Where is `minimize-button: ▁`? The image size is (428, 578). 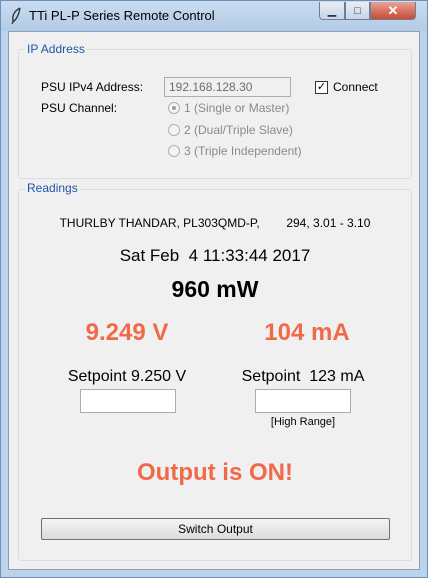
minimize-button: ▁ is located at coordinates (332, 11).